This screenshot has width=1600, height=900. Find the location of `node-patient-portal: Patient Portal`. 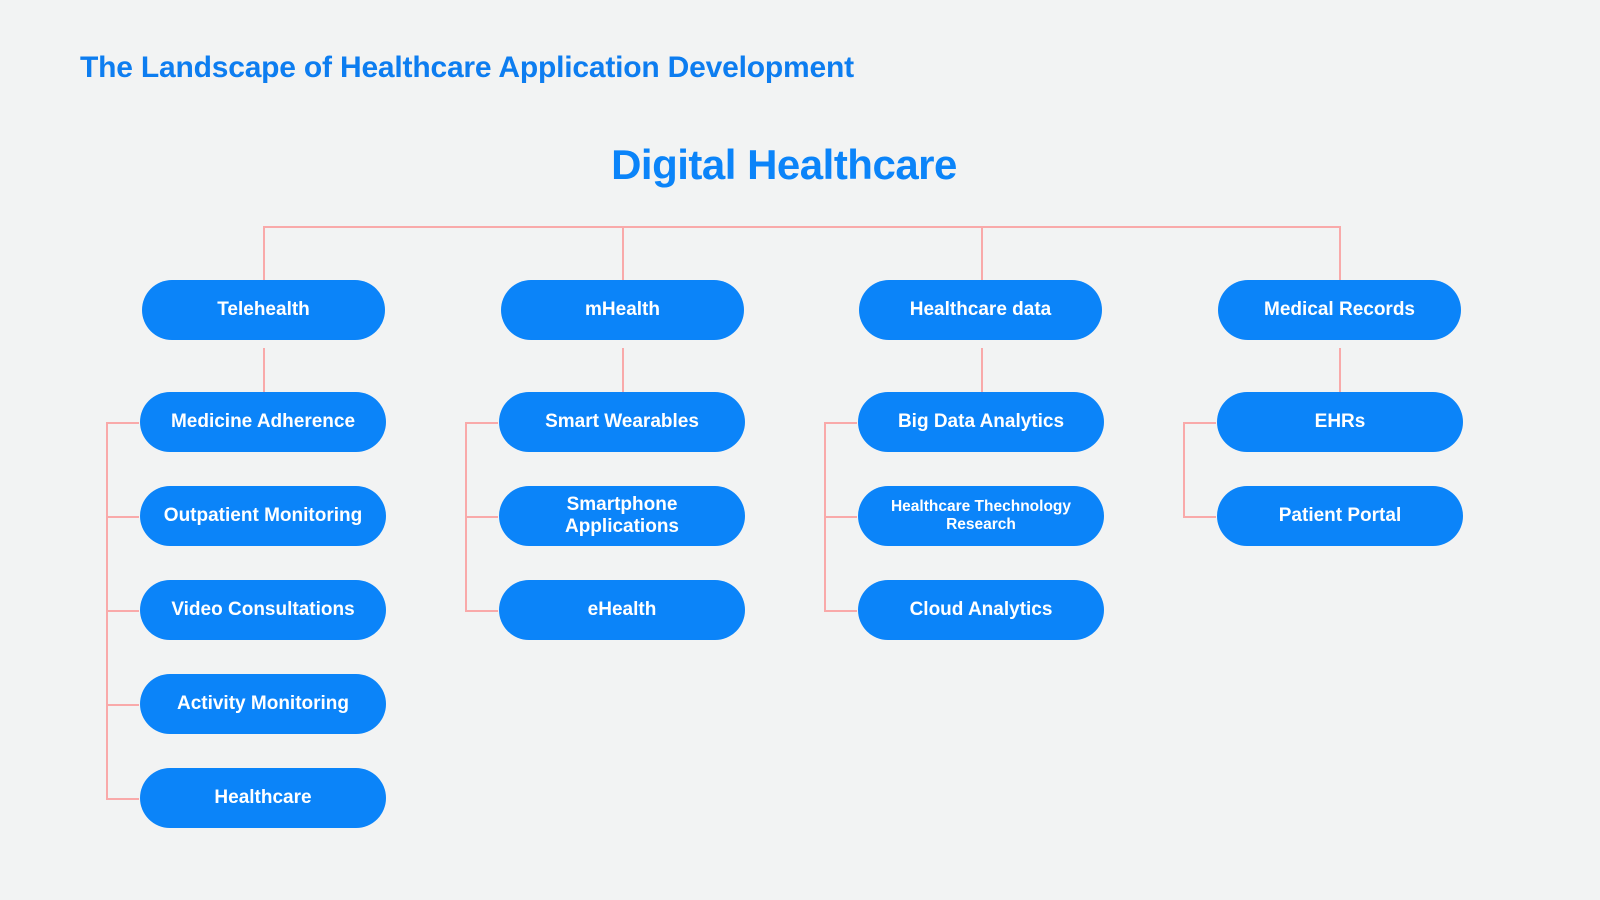

node-patient-portal: Patient Portal is located at coordinates (1340, 516).